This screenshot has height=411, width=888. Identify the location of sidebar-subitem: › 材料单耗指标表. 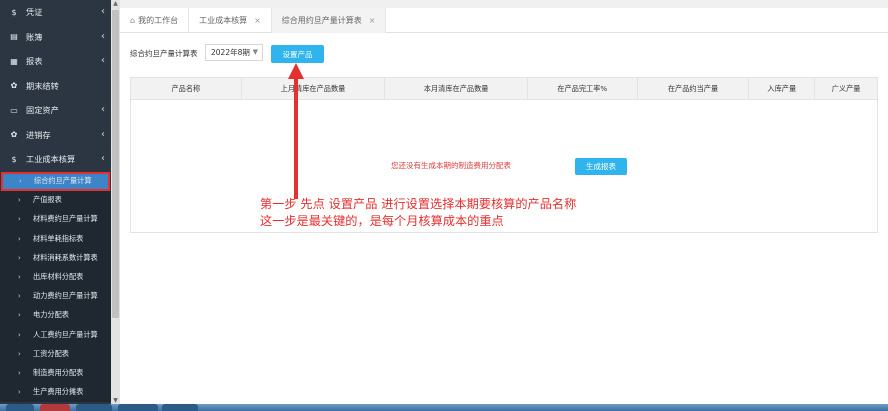
(55, 239).